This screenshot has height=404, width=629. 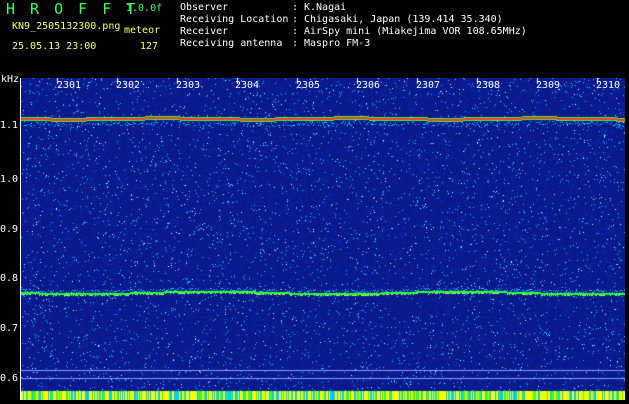 What do you see at coordinates (188, 85) in the screenshot?
I see `x-tick-label: 2303` at bounding box center [188, 85].